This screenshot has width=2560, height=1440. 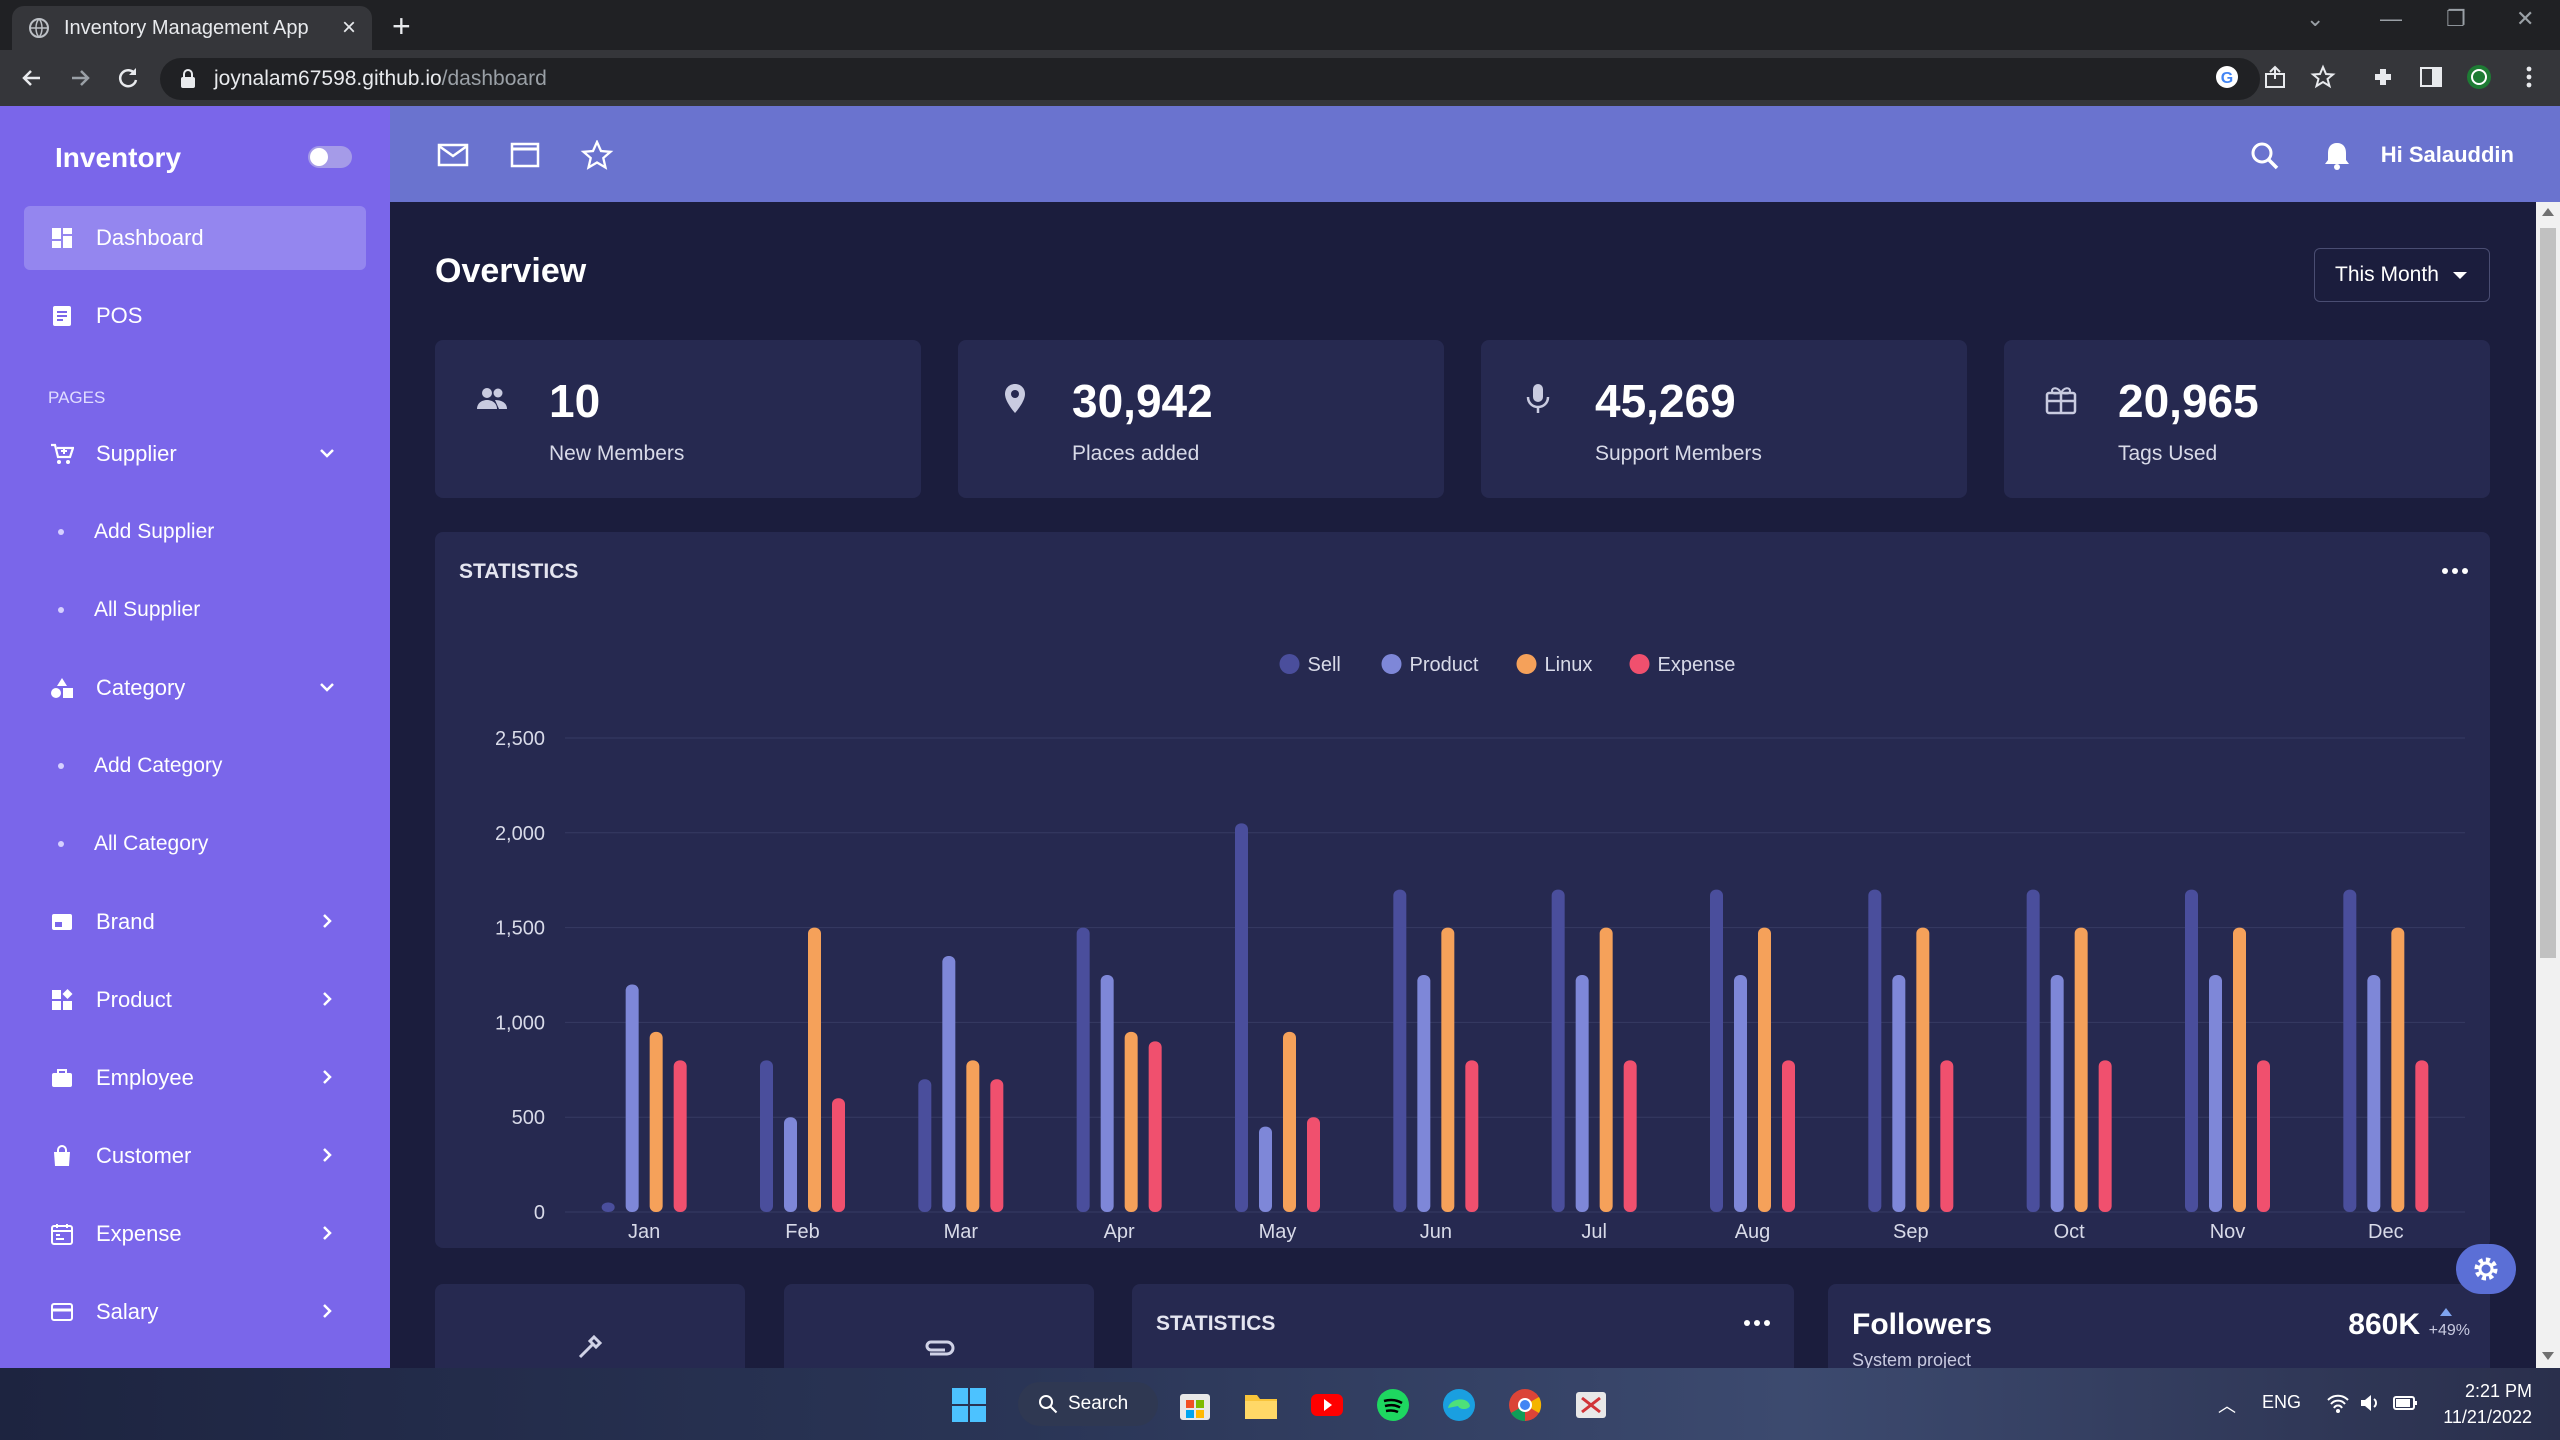 What do you see at coordinates (2456, 19) in the screenshot?
I see `restore-icon: ❐` at bounding box center [2456, 19].